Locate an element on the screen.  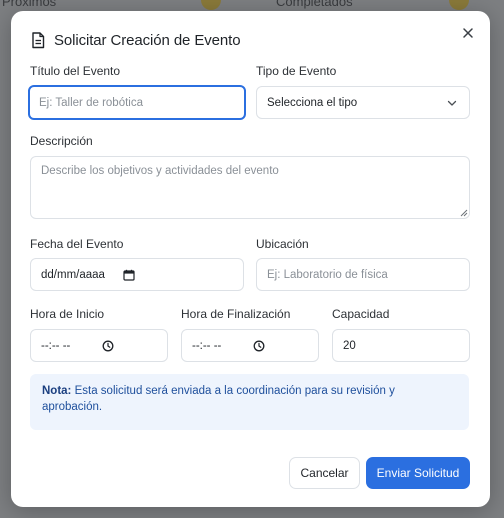
note-prefix: Nota: is located at coordinates (57, 391).